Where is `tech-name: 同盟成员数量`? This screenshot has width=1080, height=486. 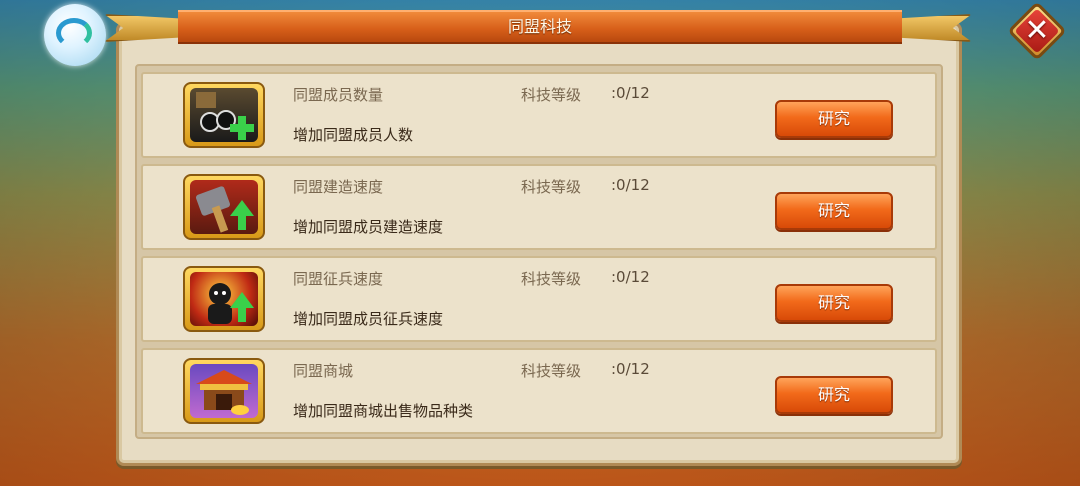
tech-name: 同盟成员数量 is located at coordinates (338, 95).